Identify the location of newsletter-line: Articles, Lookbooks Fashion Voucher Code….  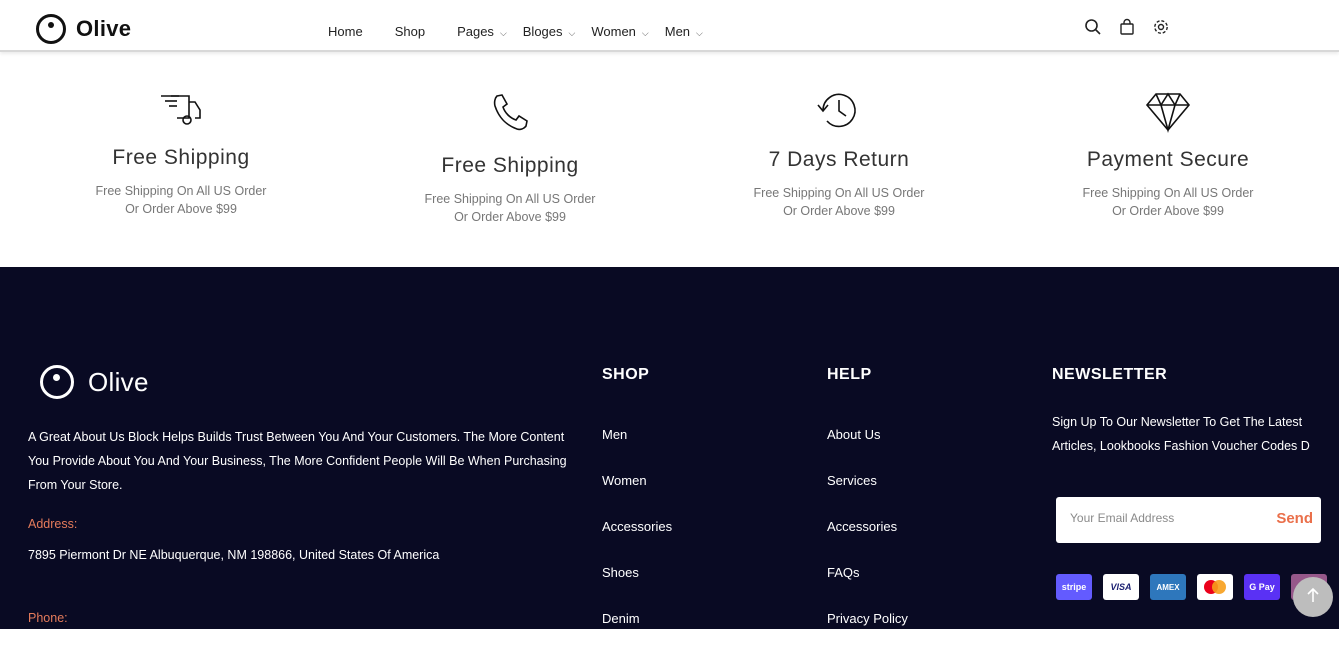
(1181, 446).